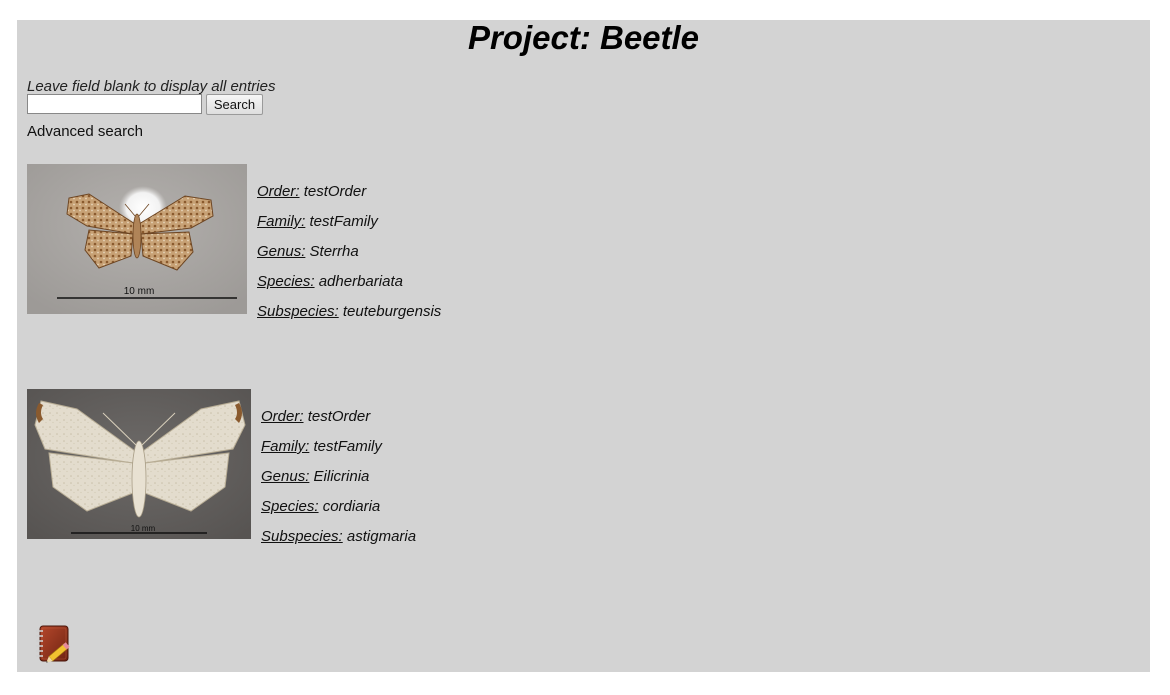 This screenshot has width=1170, height=695. Describe the element at coordinates (583, 37) in the screenshot. I see `page-title: Project: Beetle` at that location.